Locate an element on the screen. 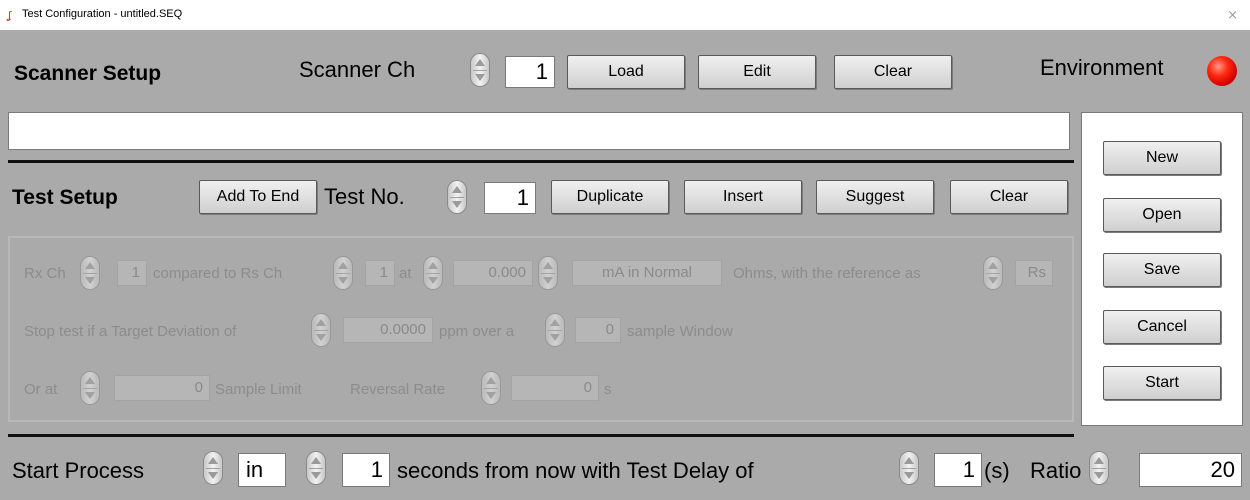 The image size is (1250, 500). start-mode-value: in is located at coordinates (262, 470).